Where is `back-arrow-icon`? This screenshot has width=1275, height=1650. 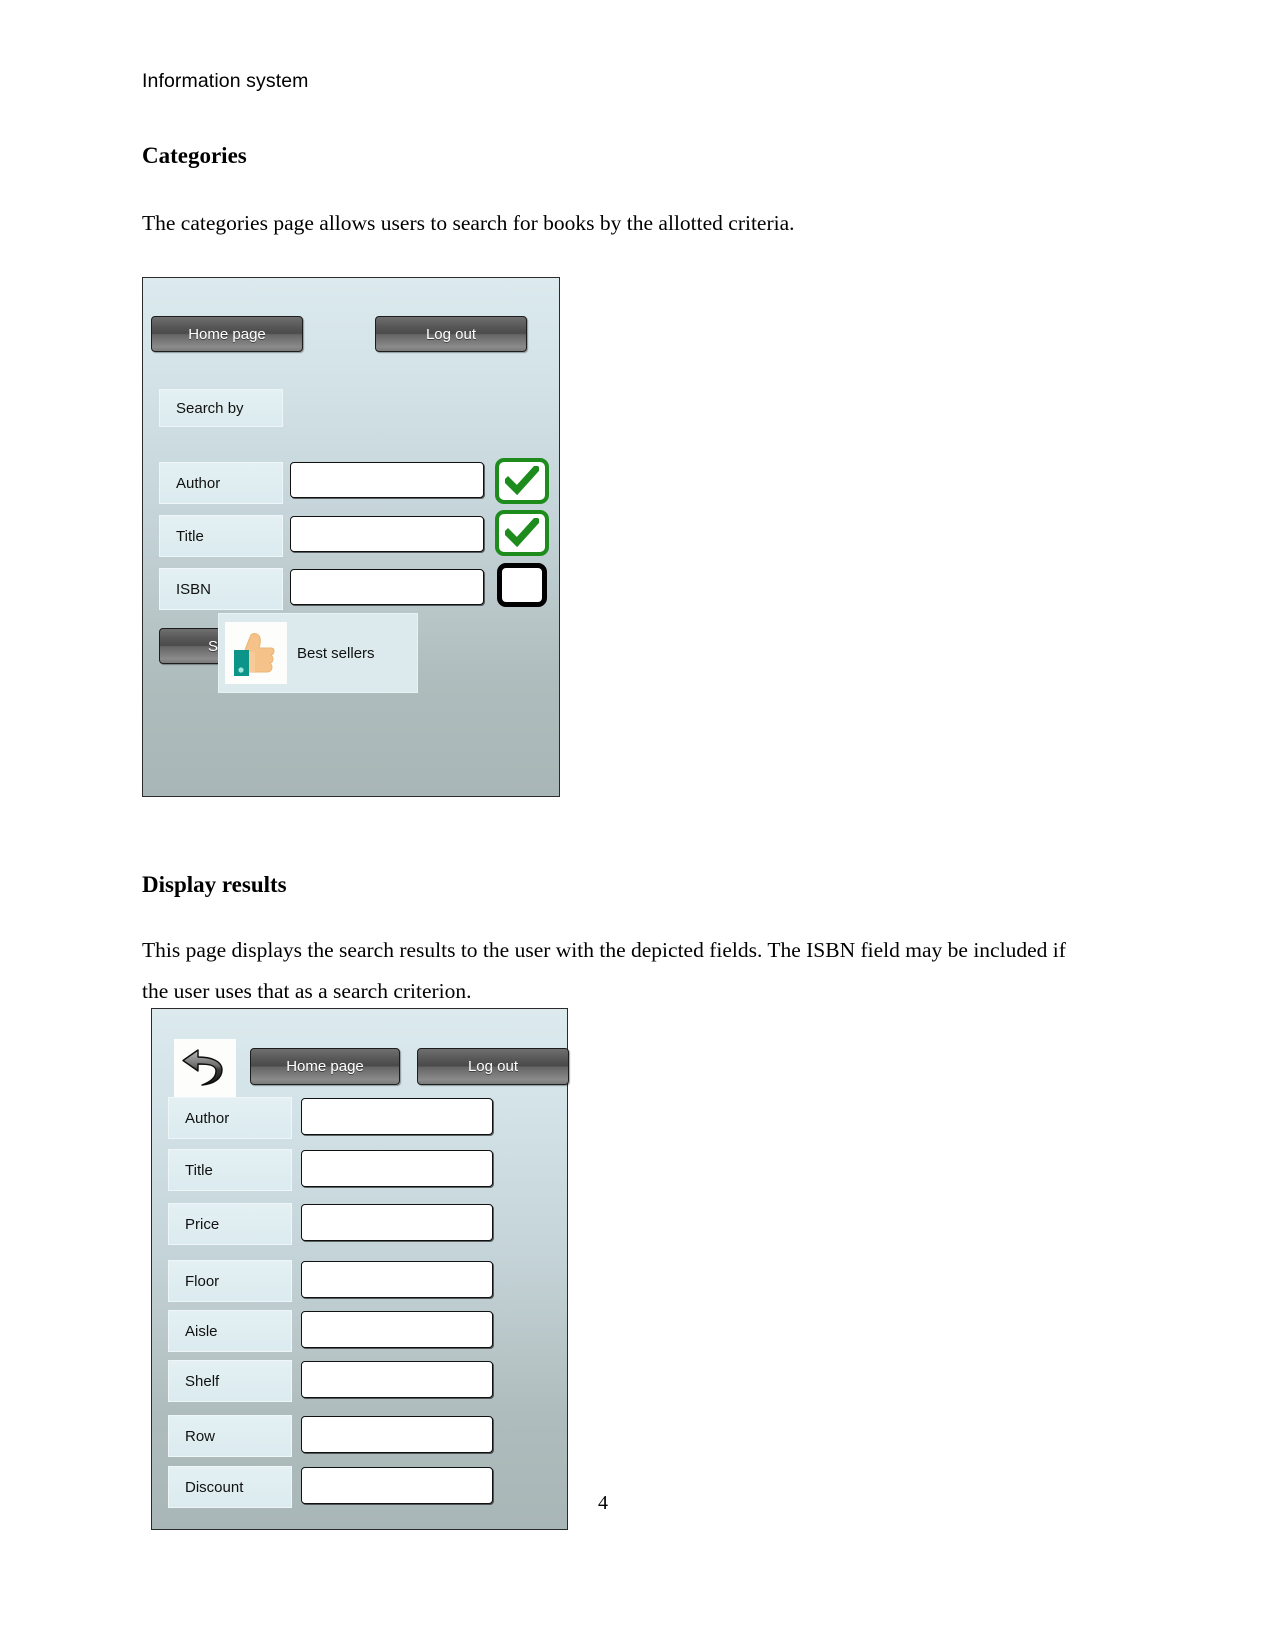
back-arrow-icon is located at coordinates (205, 1069).